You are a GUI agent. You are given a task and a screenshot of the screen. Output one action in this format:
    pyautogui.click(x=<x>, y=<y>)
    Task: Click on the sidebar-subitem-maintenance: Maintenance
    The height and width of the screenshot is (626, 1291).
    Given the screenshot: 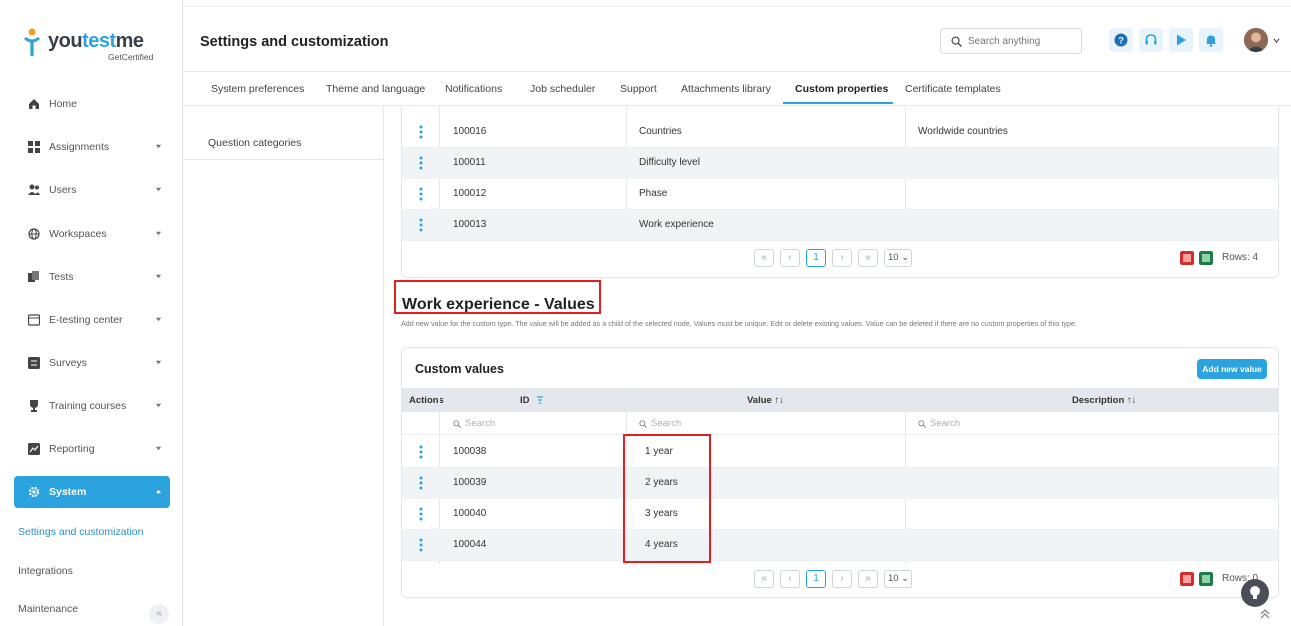 What is the action you would take?
    pyautogui.click(x=48, y=609)
    